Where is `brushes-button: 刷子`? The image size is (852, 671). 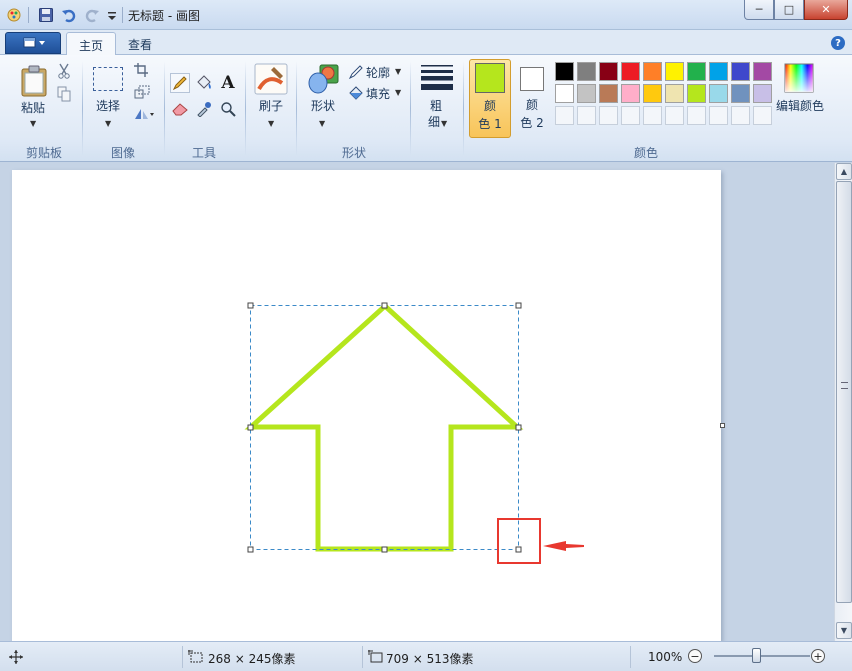
brushes-button: 刷子 is located at coordinates (271, 106).